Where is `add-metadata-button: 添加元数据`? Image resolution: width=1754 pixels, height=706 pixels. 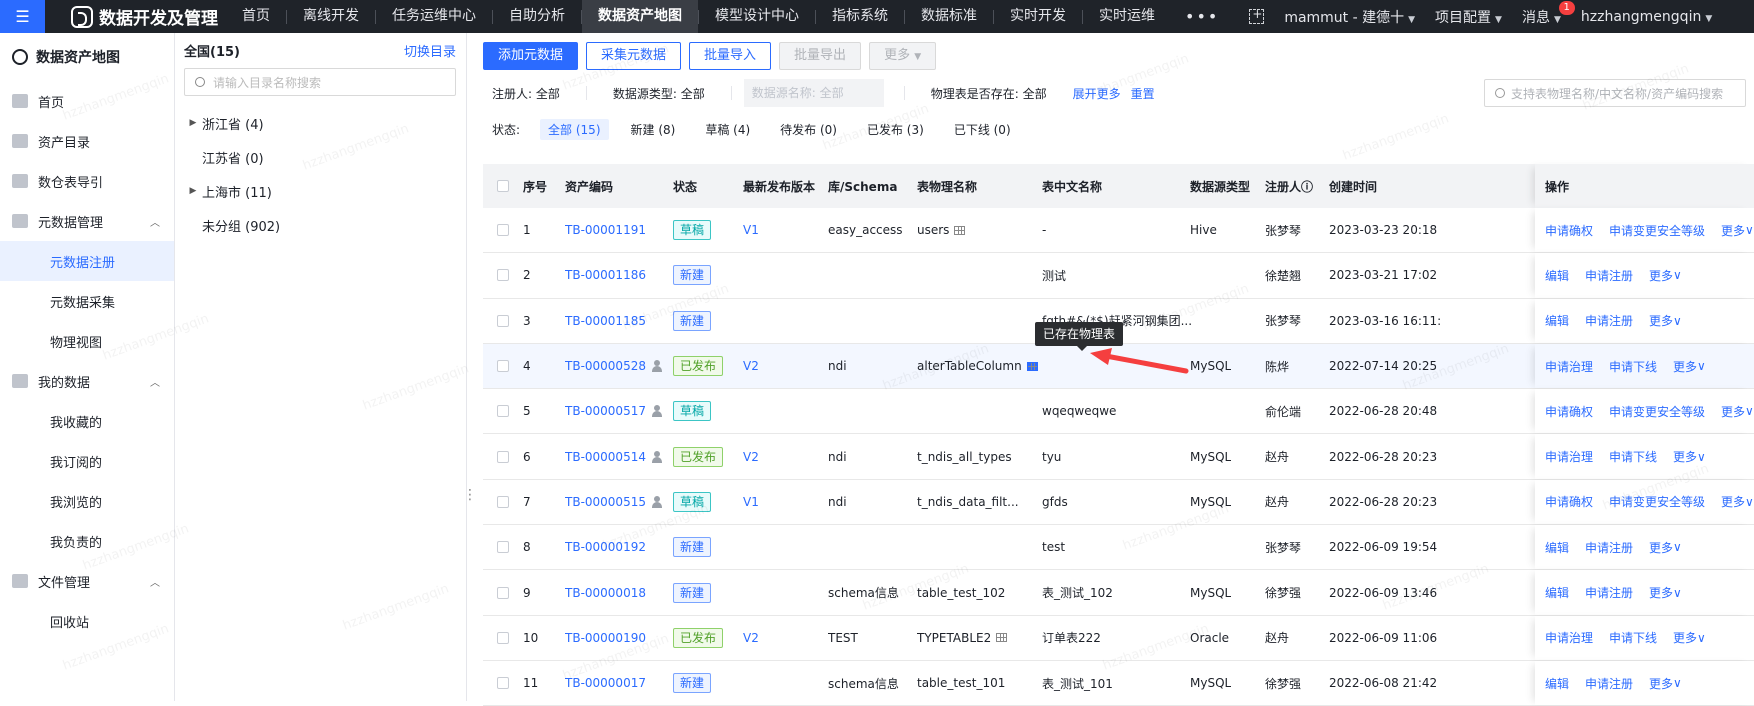 add-metadata-button: 添加元数据 is located at coordinates (531, 56).